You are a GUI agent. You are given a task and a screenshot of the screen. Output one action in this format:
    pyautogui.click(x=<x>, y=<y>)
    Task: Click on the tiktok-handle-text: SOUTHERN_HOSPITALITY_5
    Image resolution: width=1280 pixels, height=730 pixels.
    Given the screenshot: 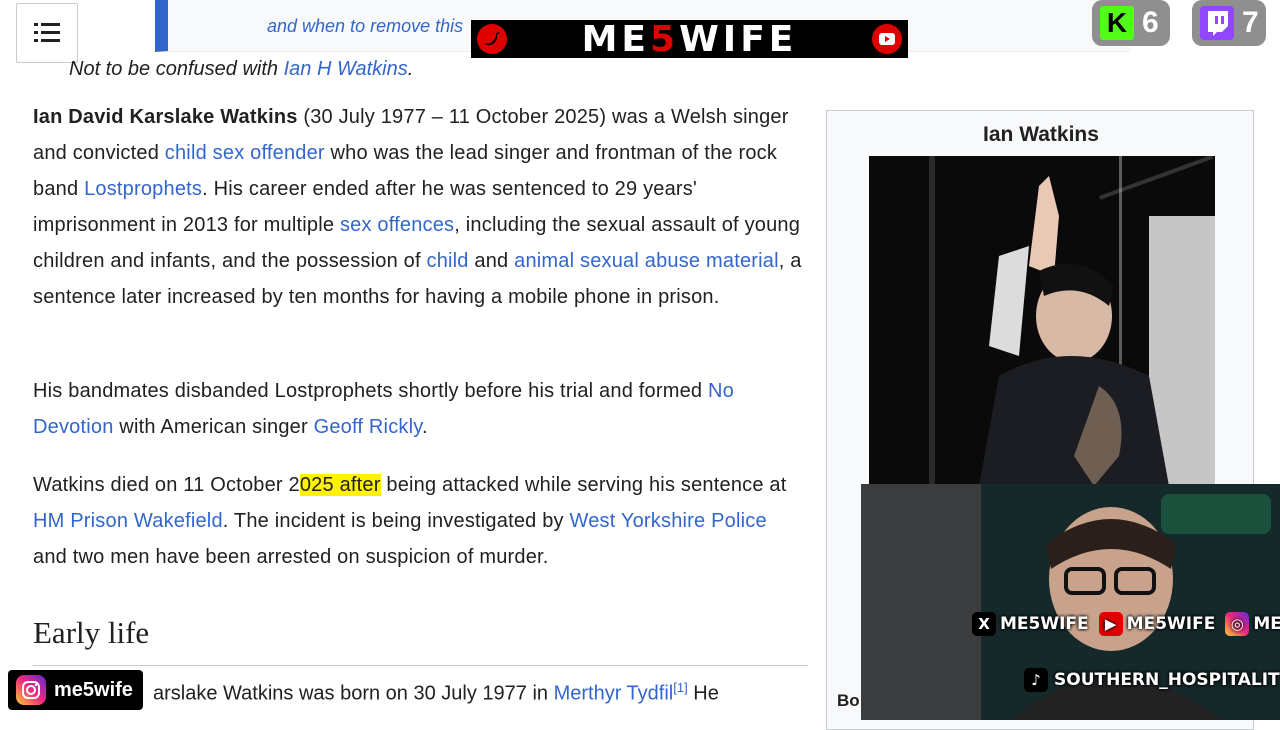 What is the action you would take?
    pyautogui.click(x=1167, y=680)
    